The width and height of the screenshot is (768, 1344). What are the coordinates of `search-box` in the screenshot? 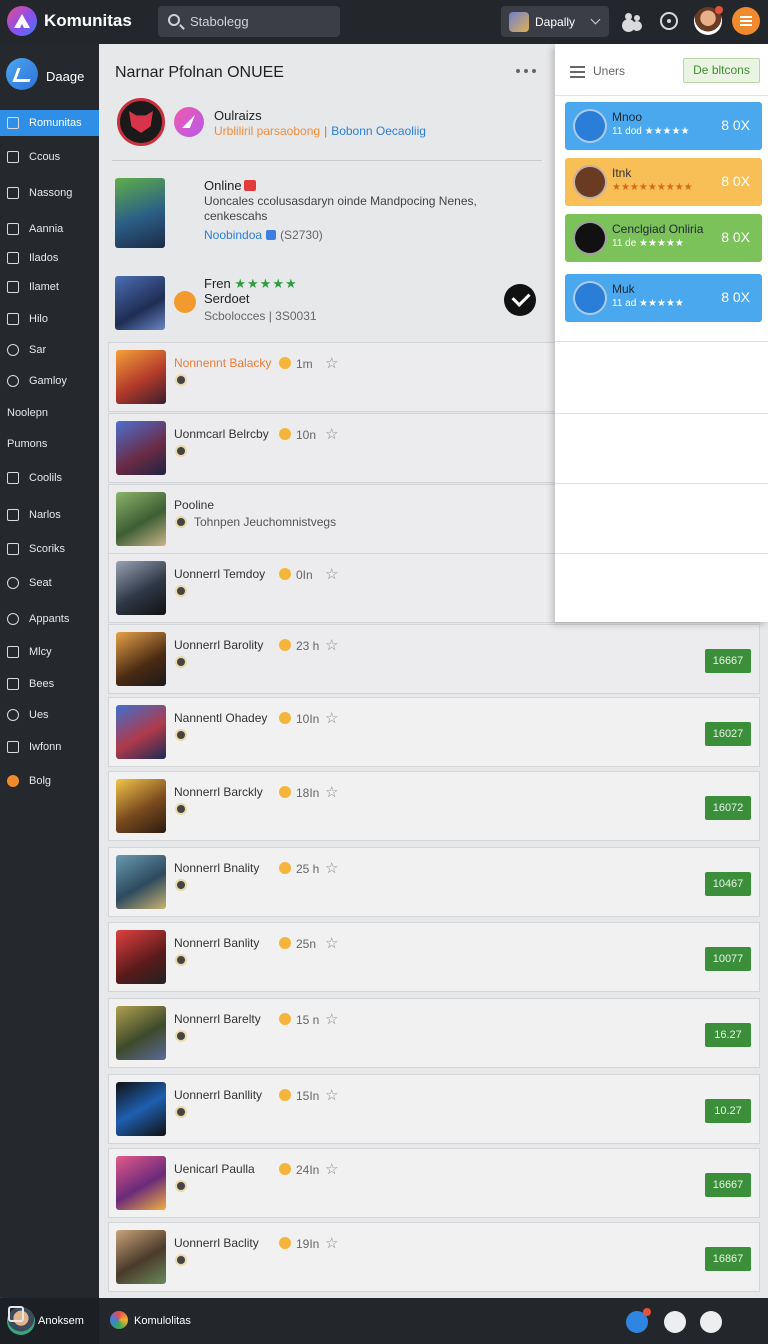 It's located at (249, 21).